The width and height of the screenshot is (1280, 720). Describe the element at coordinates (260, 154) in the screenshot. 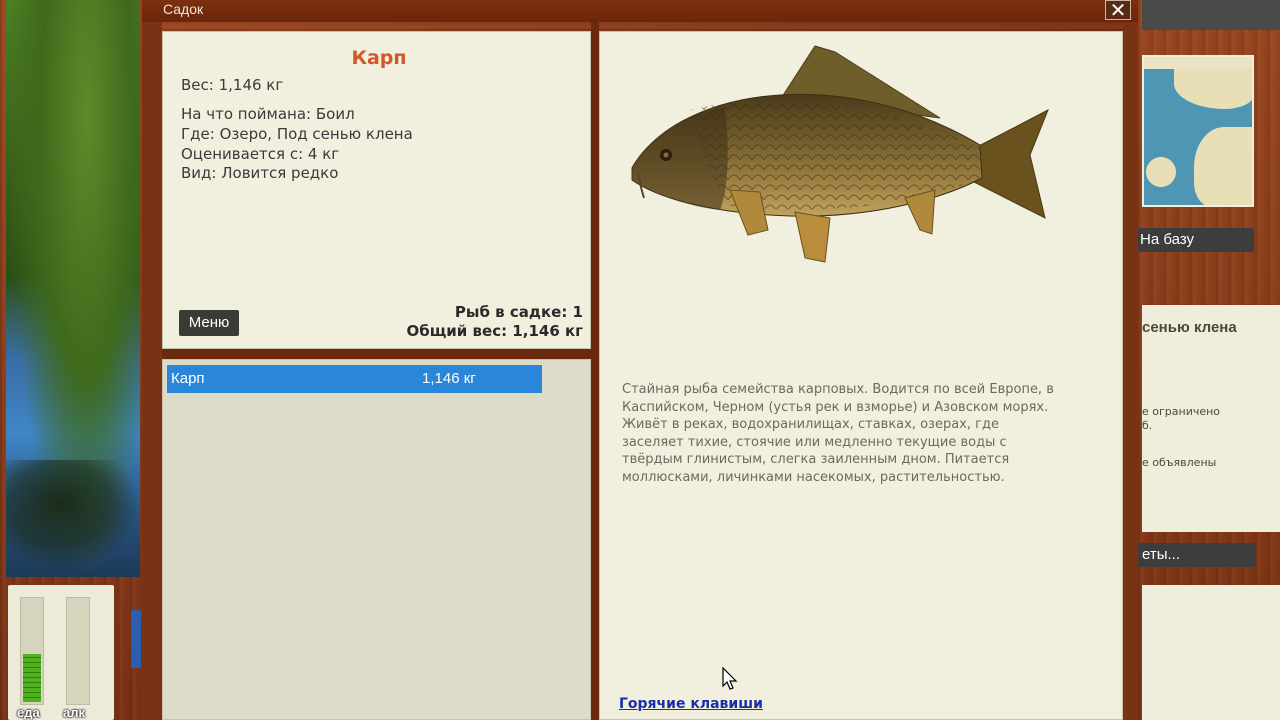

I see `fish-rated: Оценивается с: 4 кг` at that location.